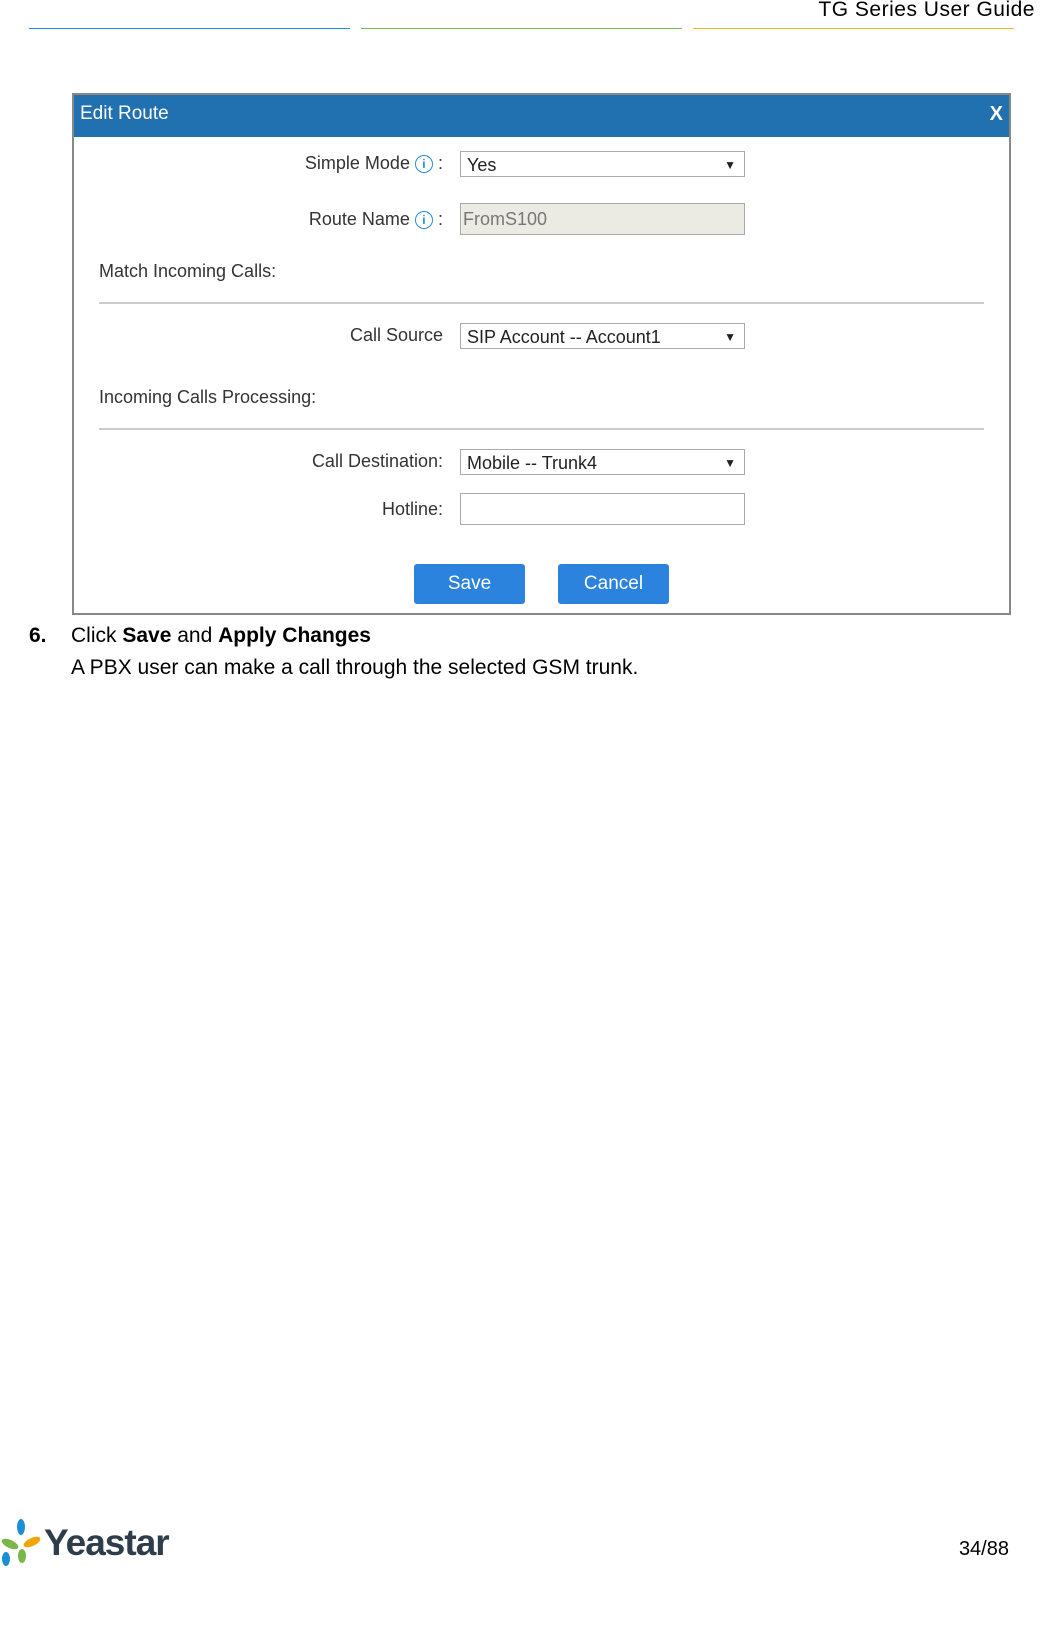 This screenshot has width=1053, height=1626. What do you see at coordinates (602, 509) in the screenshot?
I see `hotline-input` at bounding box center [602, 509].